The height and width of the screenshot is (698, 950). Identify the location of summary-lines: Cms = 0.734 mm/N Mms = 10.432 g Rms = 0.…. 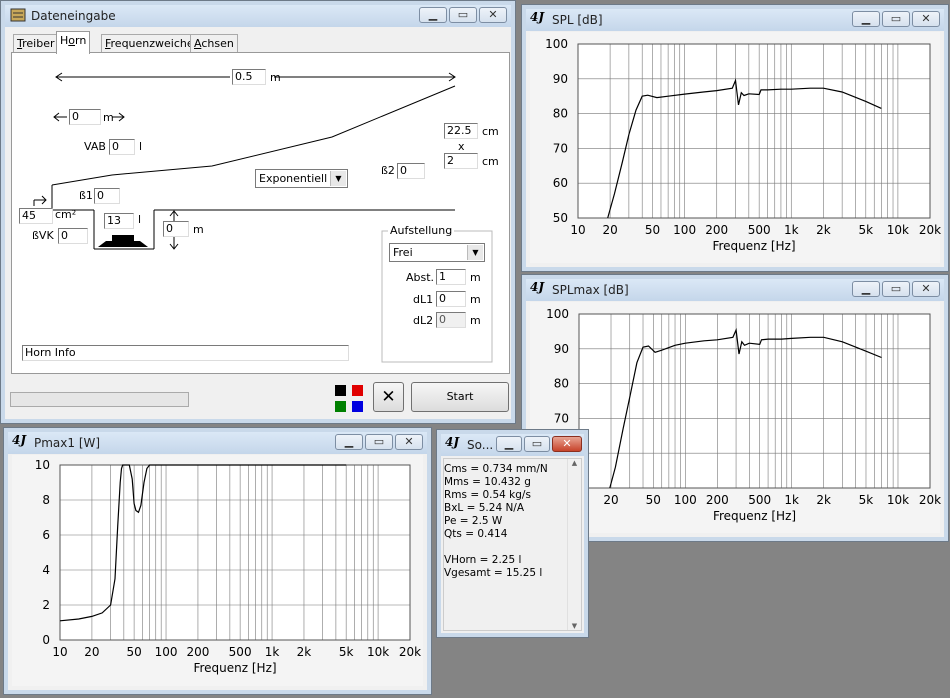
(505, 521).